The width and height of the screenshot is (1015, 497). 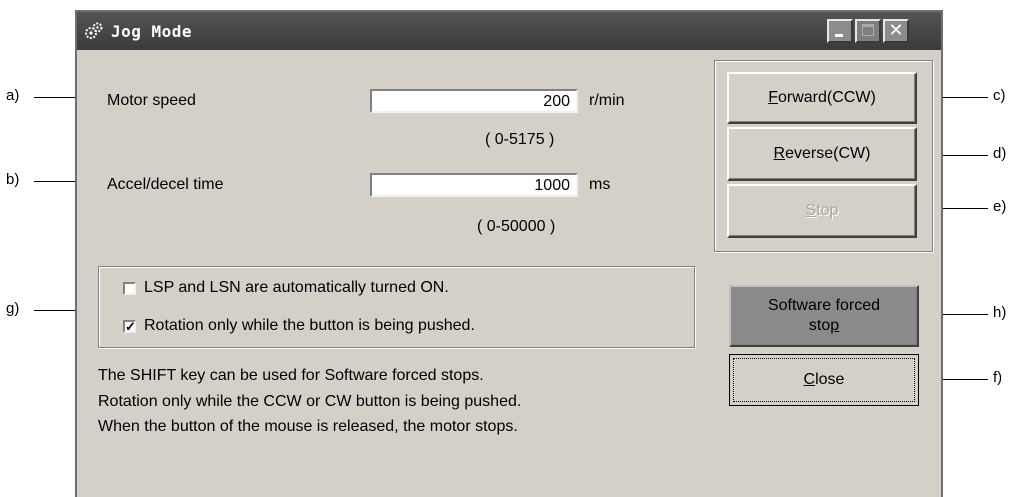 I want to click on callout-f: f), so click(x=998, y=377).